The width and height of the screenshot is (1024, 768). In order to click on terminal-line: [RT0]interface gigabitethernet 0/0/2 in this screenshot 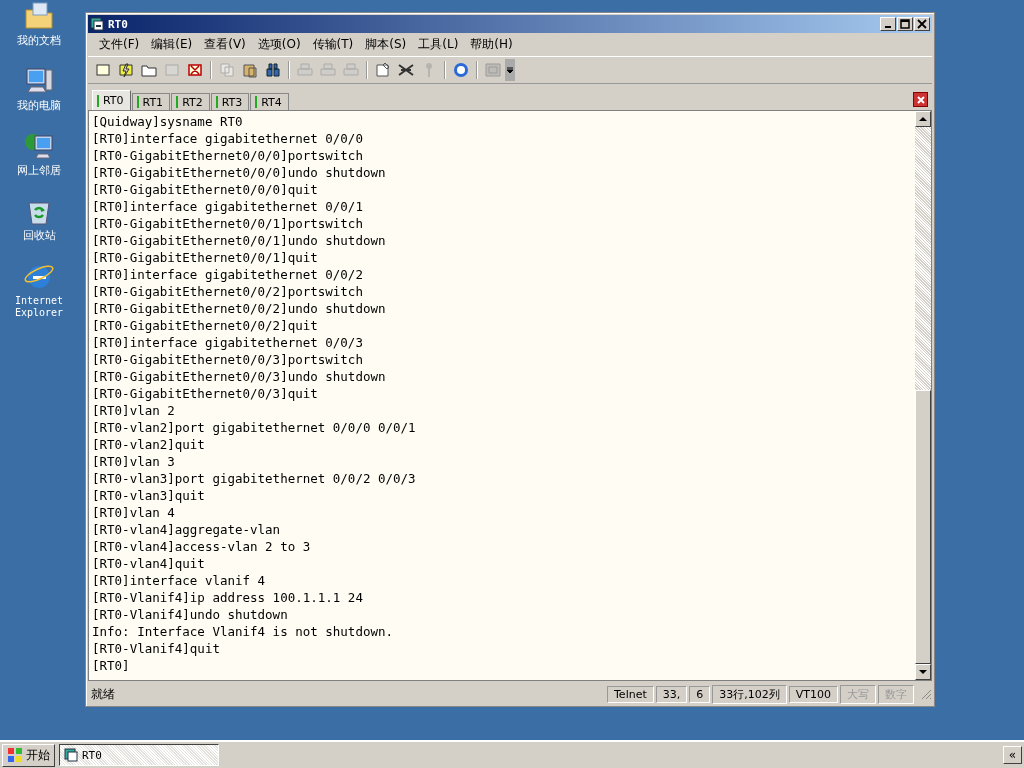, I will do `click(228, 274)`.